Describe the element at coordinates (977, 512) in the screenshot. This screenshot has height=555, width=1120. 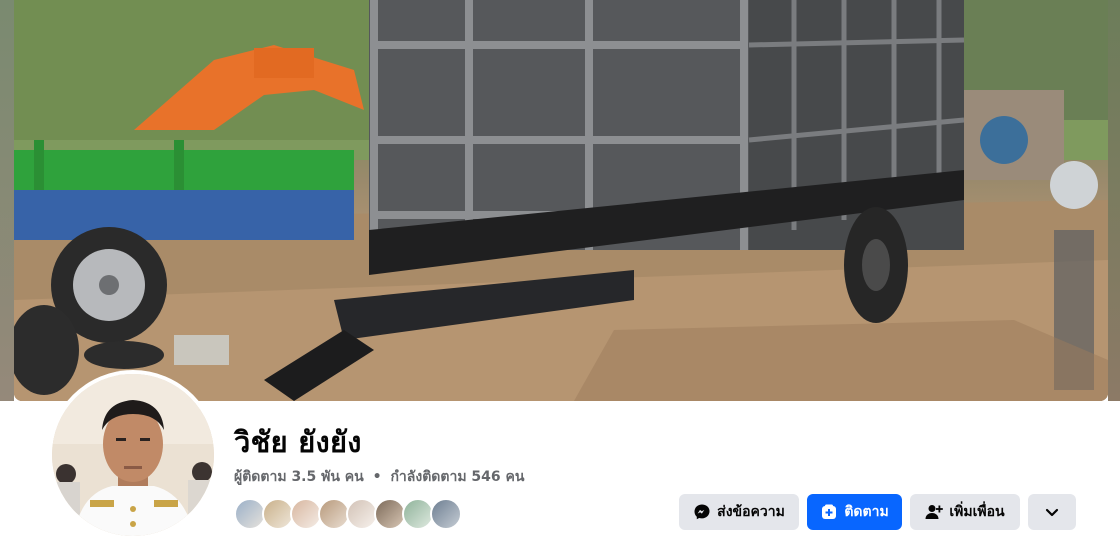
I see `add-friend-button-label: เพิ่มเพื่อน` at that location.